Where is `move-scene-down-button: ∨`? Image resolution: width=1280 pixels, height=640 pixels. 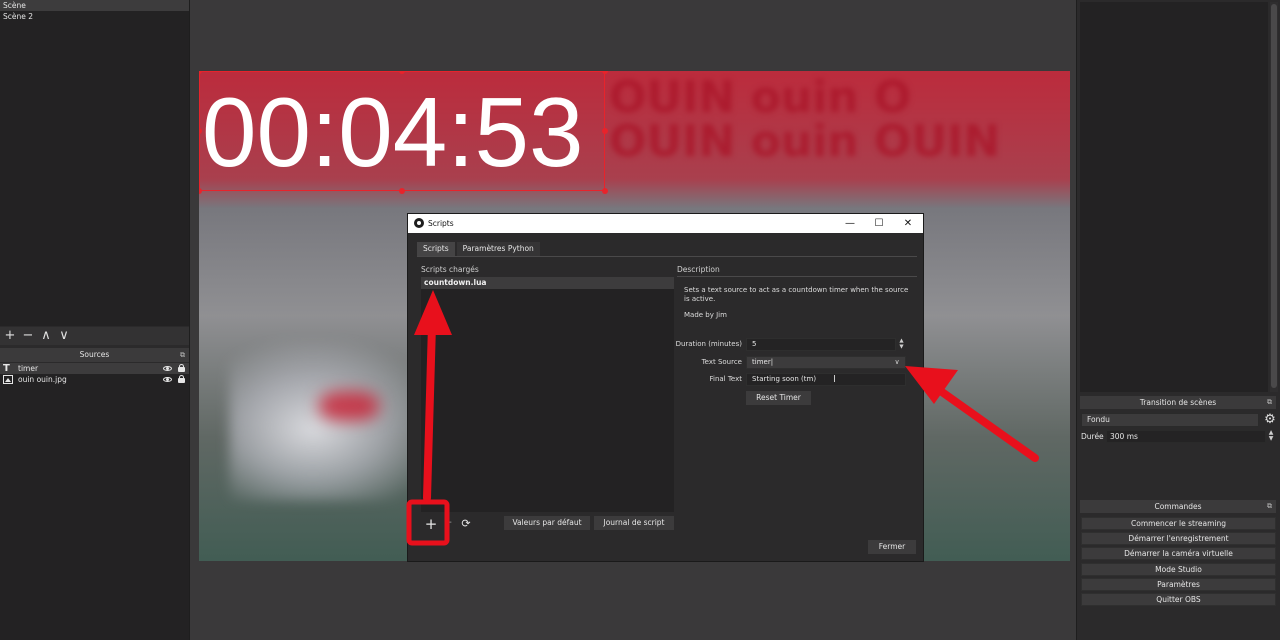
move-scene-down-button: ∨ is located at coordinates (64, 336).